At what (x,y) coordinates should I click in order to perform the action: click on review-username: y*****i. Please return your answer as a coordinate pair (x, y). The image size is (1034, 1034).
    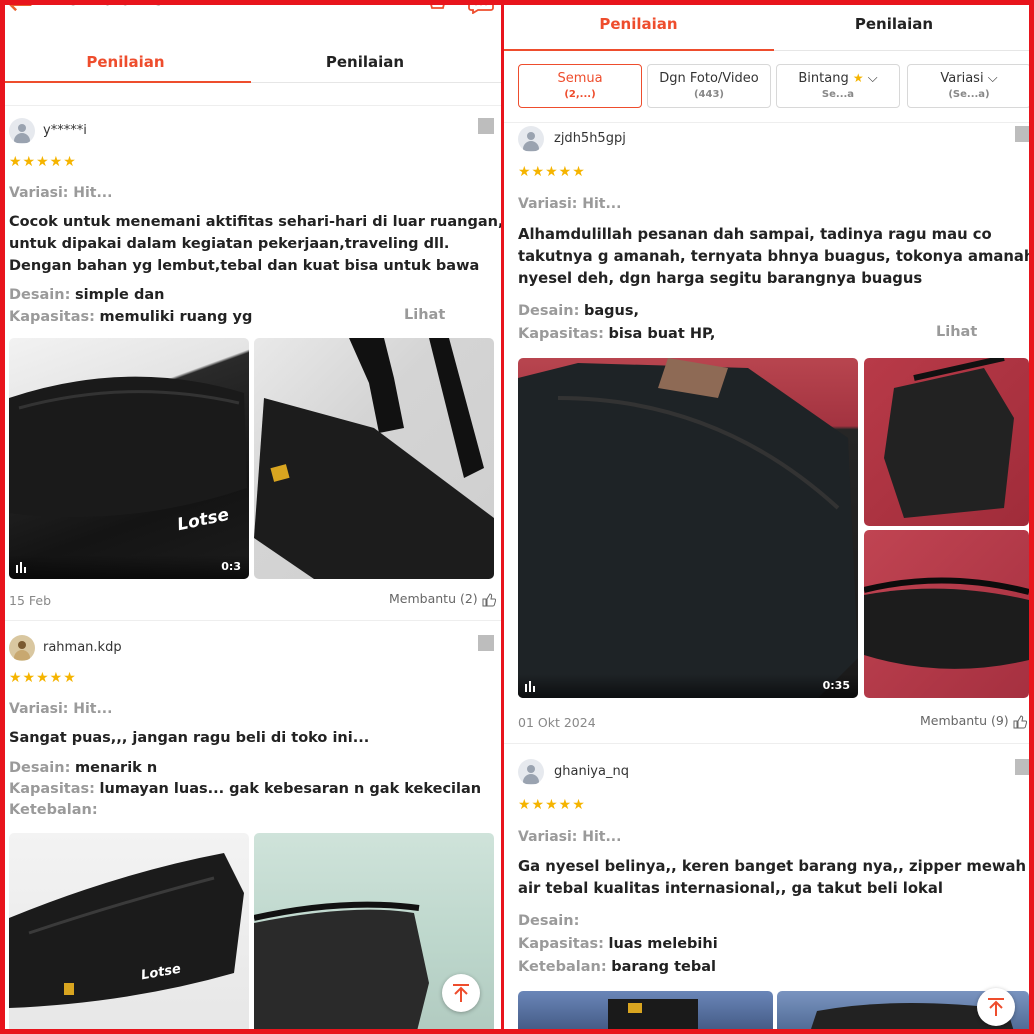
    Looking at the image, I should click on (65, 130).